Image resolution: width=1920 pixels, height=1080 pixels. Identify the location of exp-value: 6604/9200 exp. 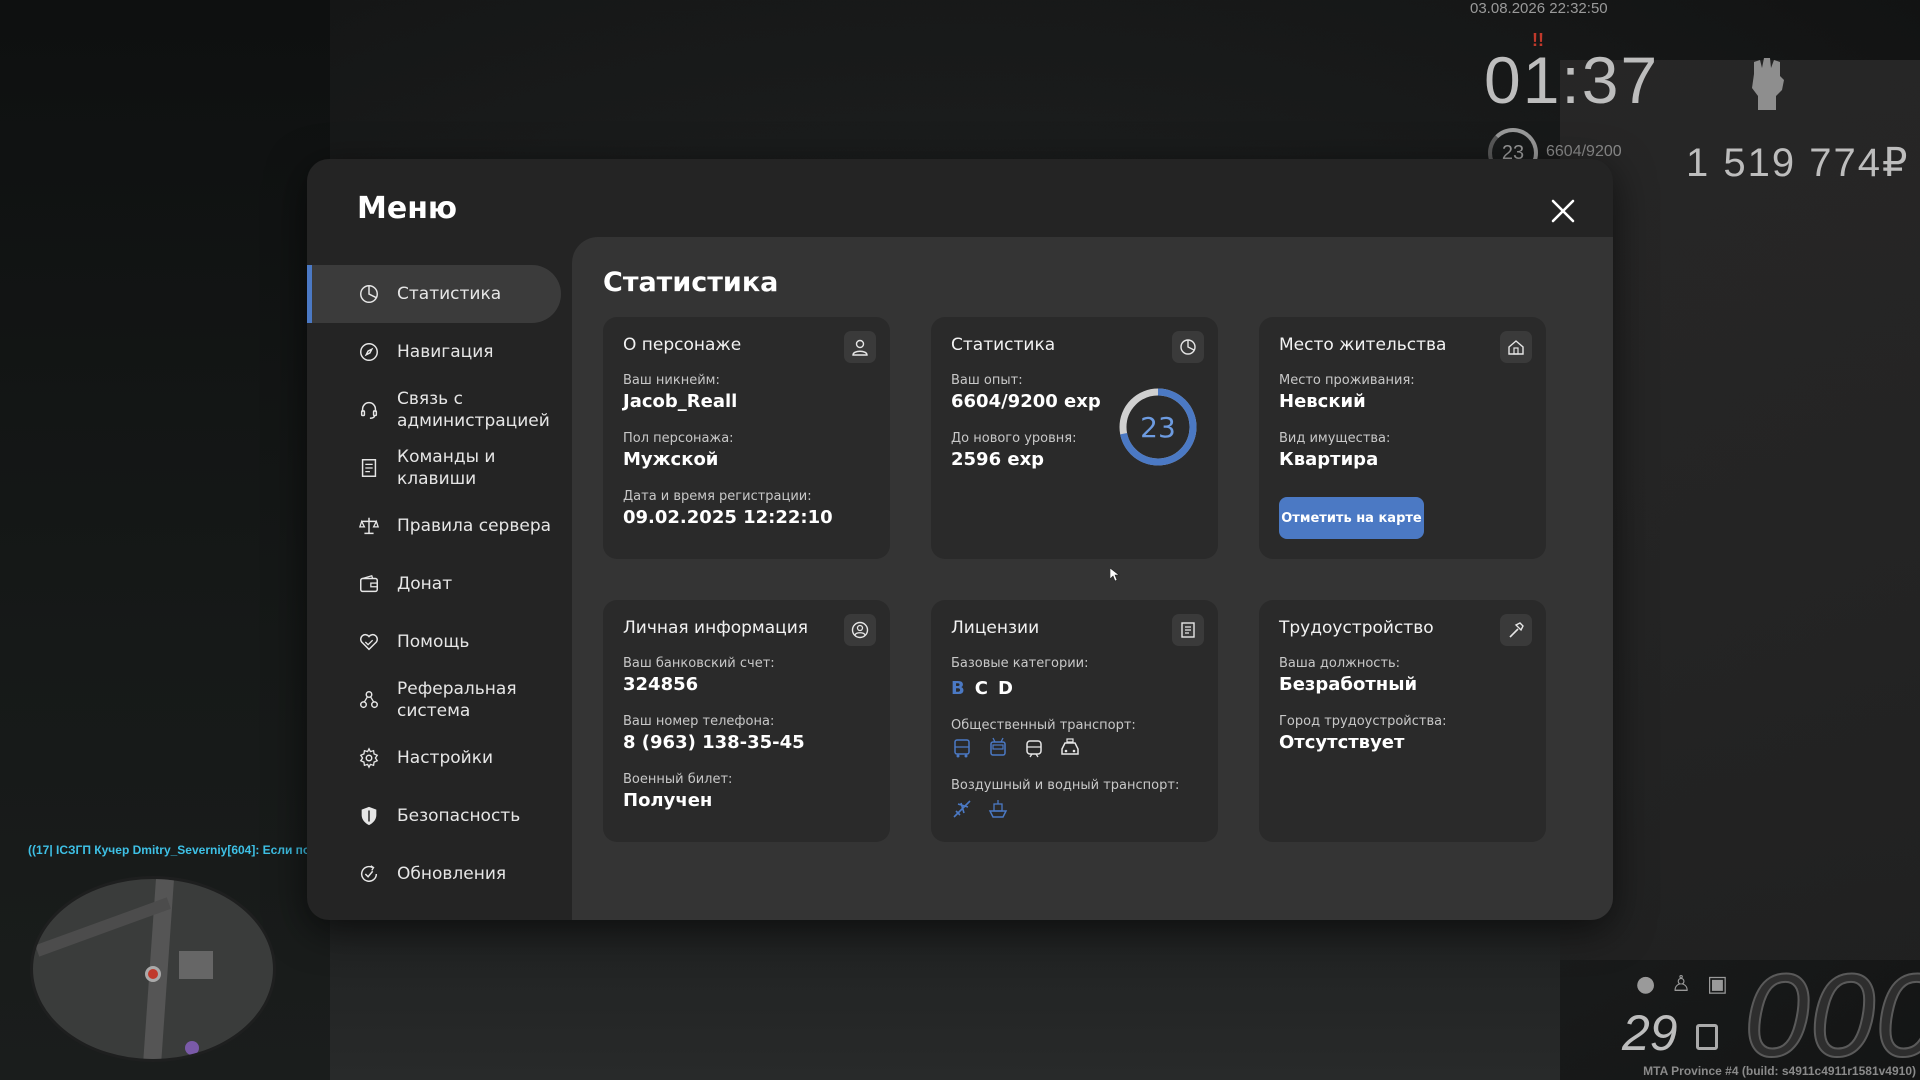
(1026, 401).